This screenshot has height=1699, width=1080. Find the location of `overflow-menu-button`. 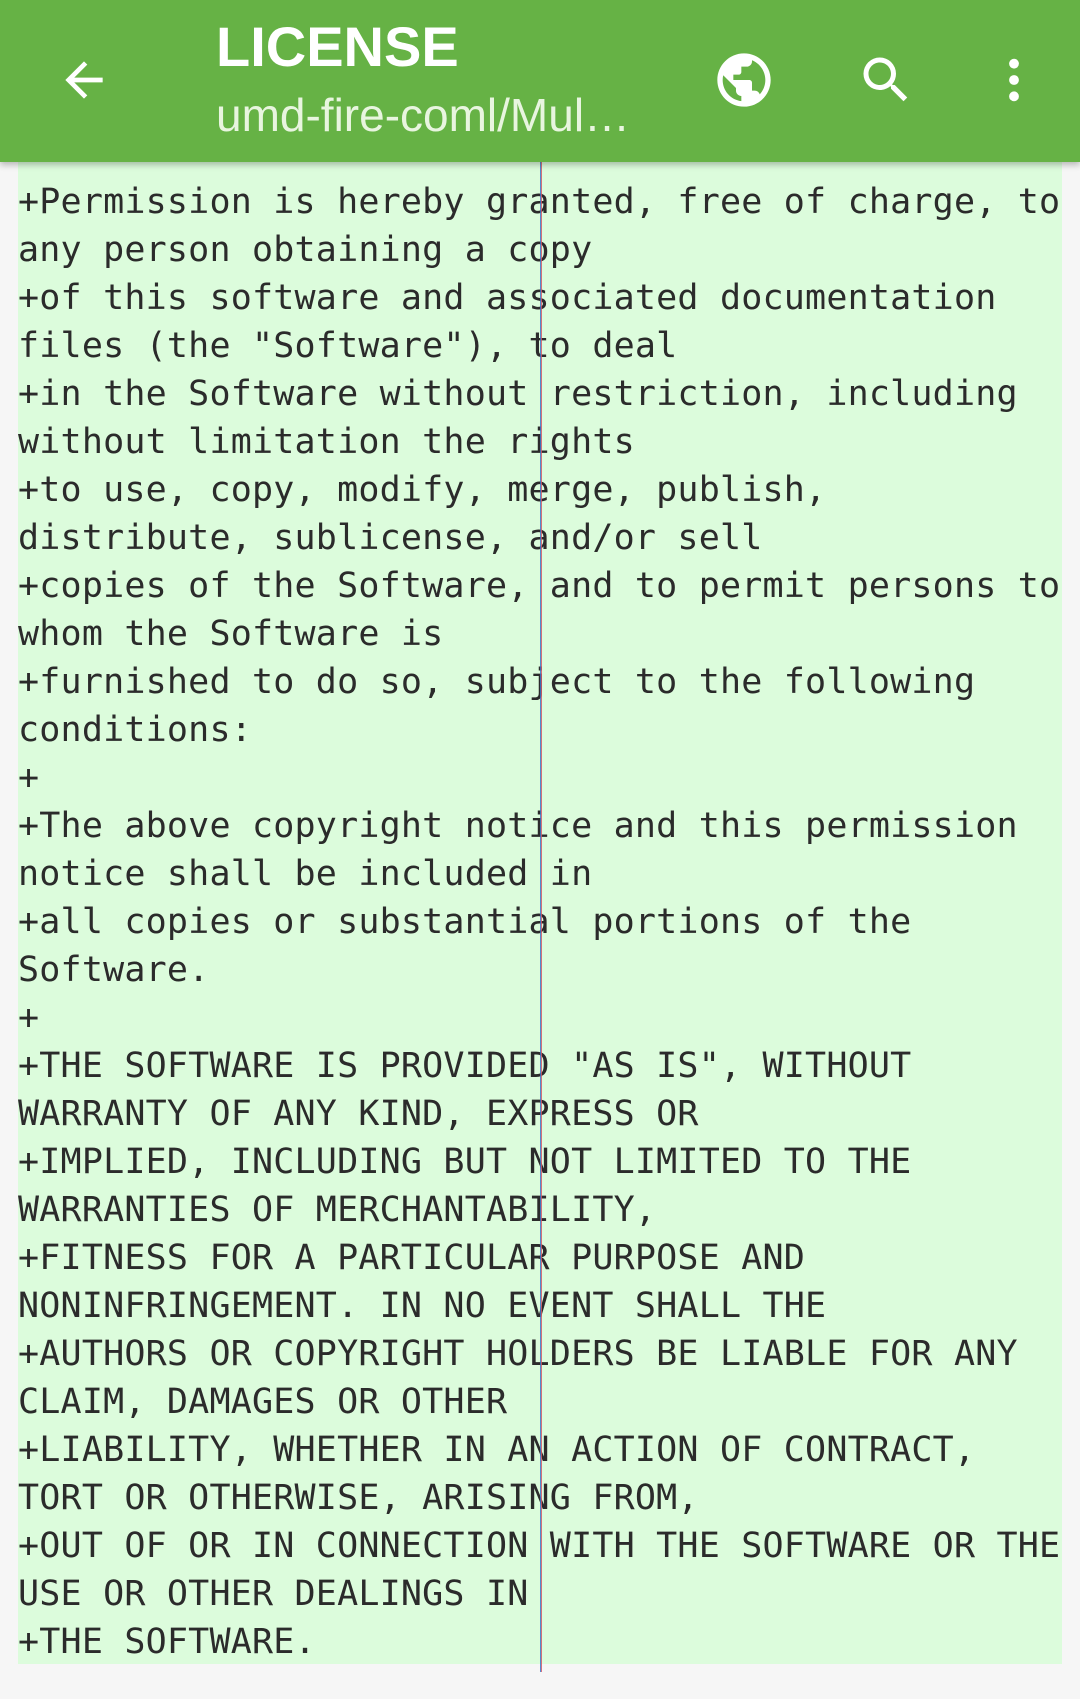

overflow-menu-button is located at coordinates (1014, 80).